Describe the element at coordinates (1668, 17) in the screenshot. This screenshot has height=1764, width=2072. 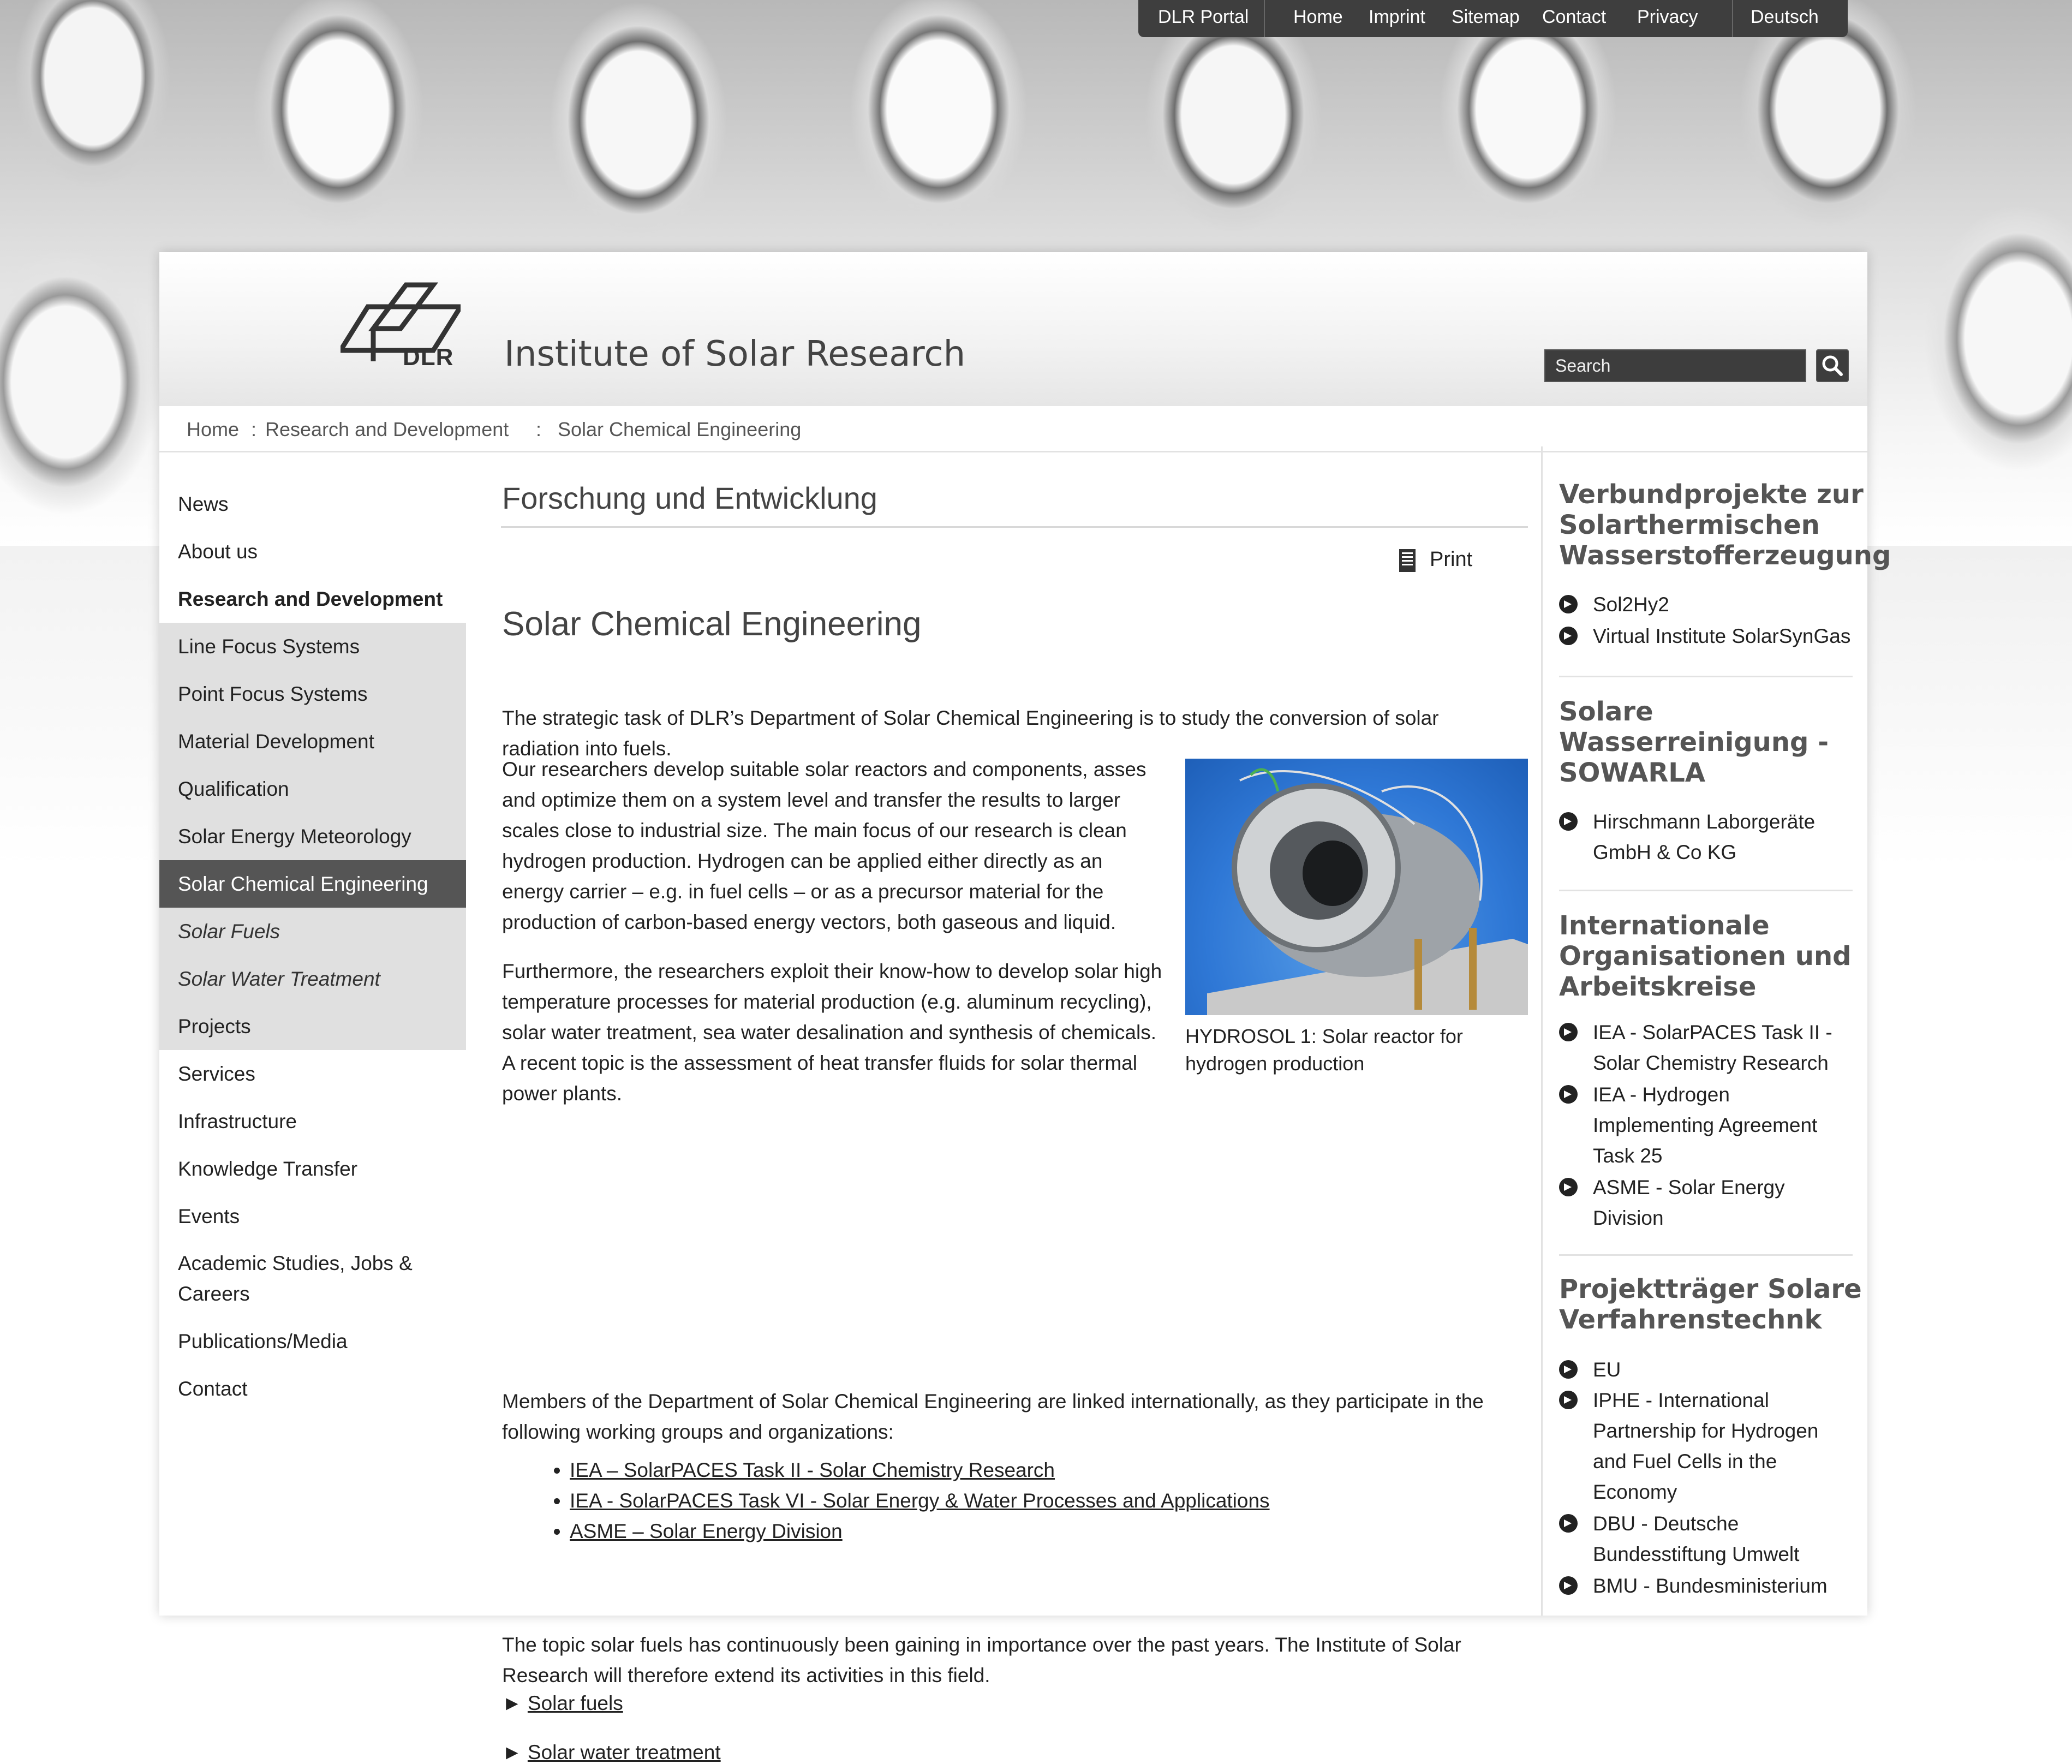
I see `top-nav-privacy: Privacy` at that location.